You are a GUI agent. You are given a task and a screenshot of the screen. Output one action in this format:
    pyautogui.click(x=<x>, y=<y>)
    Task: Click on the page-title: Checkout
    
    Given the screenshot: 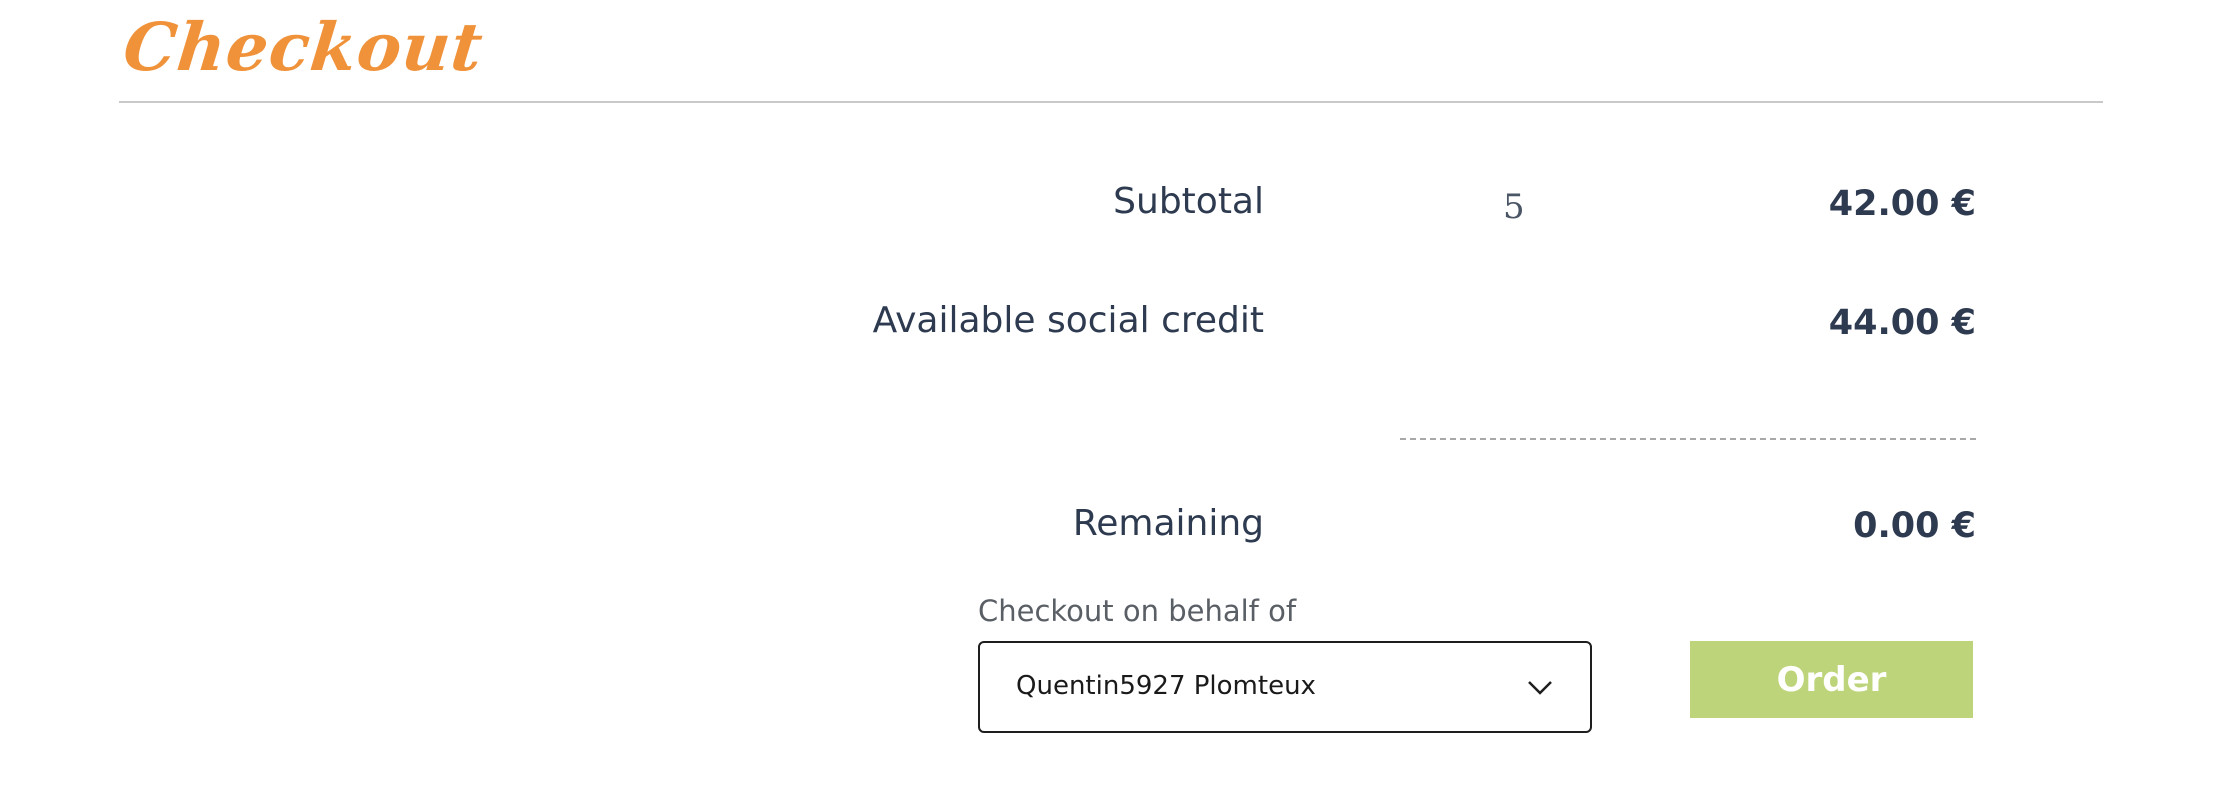 What is the action you would take?
    pyautogui.click(x=303, y=47)
    